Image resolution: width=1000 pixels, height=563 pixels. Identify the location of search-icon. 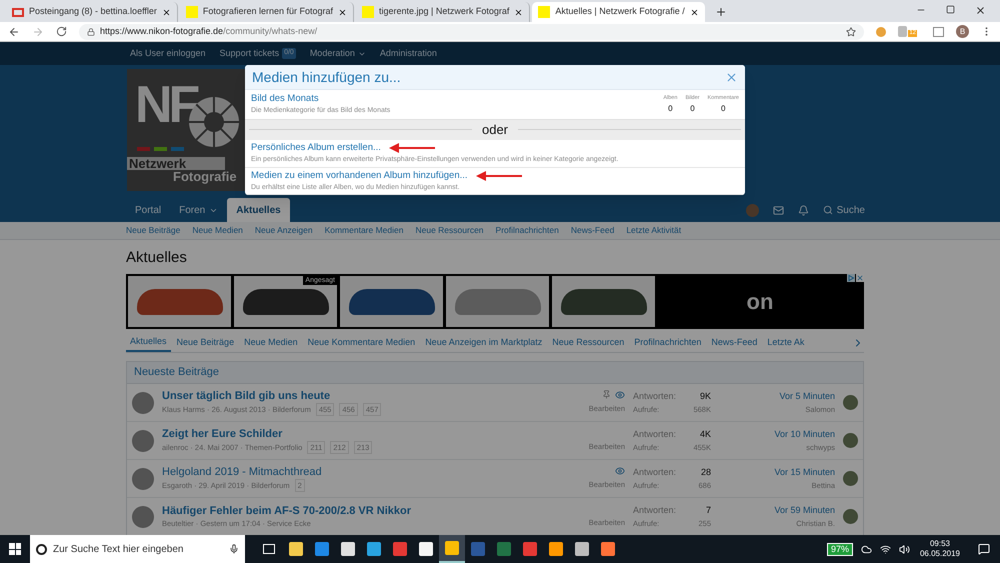
(827, 210).